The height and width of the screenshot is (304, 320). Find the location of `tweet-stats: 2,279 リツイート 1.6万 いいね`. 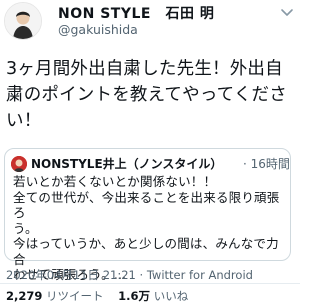

tweet-stats: 2,279 リツイート 1.6万 いいね is located at coordinates (97, 296).